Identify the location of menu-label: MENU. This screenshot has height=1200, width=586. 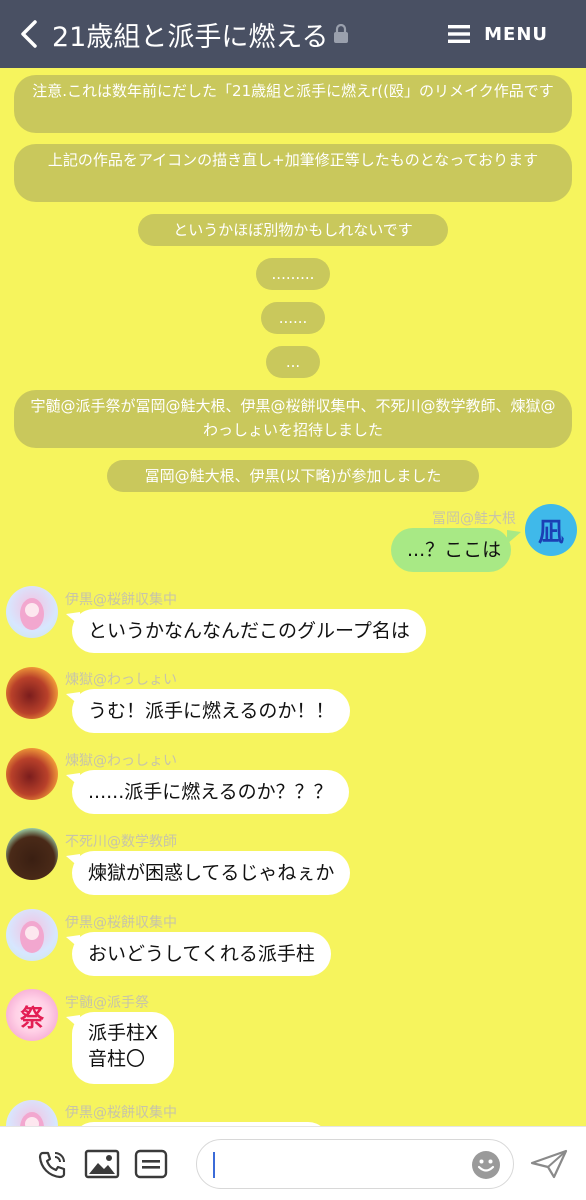
(516, 34).